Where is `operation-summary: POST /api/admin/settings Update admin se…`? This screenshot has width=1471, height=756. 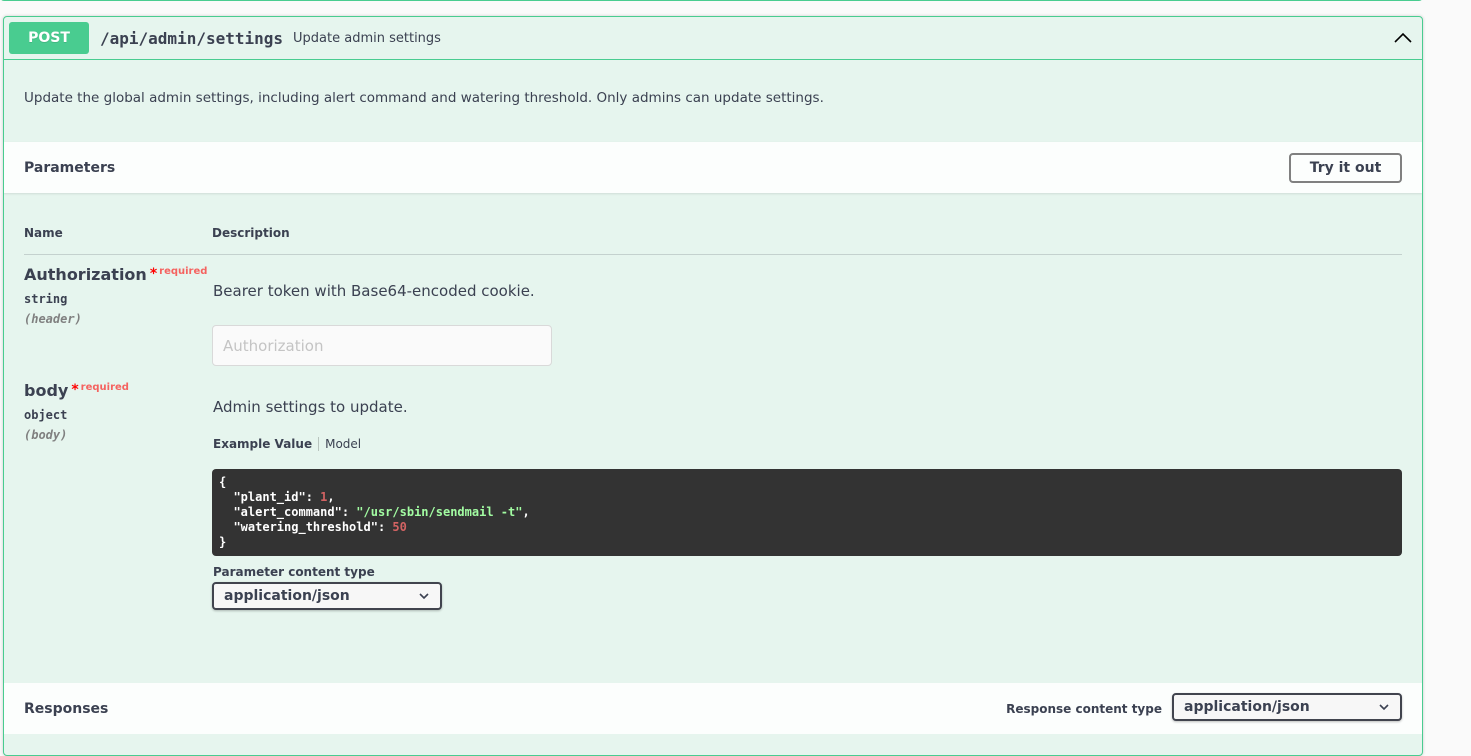 operation-summary: POST /api/admin/settings Update admin se… is located at coordinates (713, 38).